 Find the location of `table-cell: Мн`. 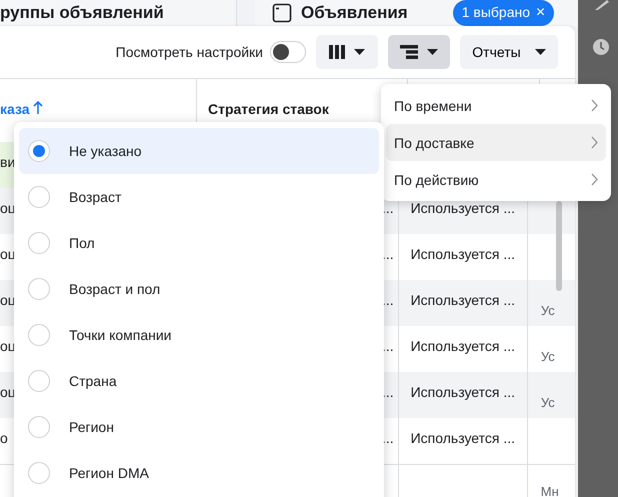

table-cell: Мн is located at coordinates (549, 490).